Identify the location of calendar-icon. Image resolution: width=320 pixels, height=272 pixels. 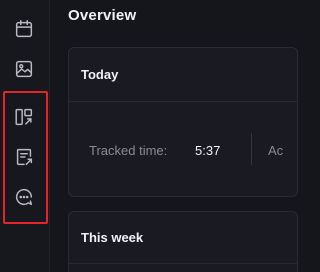
(24, 29).